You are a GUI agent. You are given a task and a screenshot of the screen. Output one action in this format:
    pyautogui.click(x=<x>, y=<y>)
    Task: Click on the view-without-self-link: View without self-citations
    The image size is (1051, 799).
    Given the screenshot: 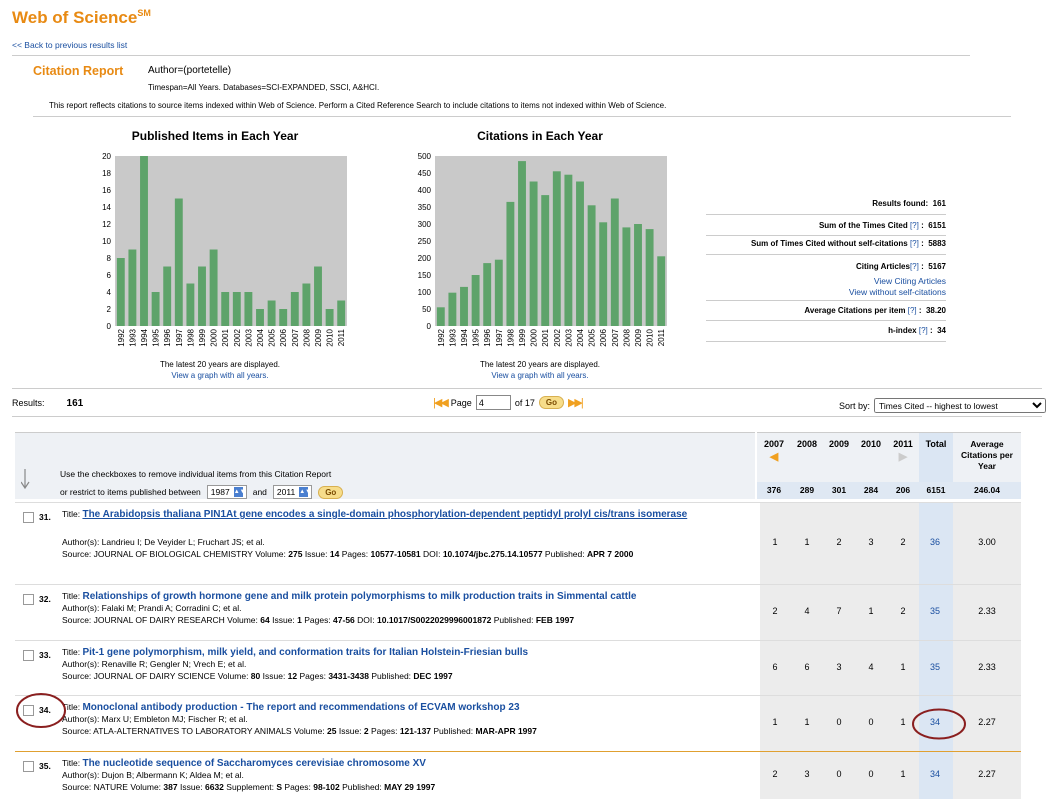 What is the action you would take?
    pyautogui.click(x=897, y=292)
    